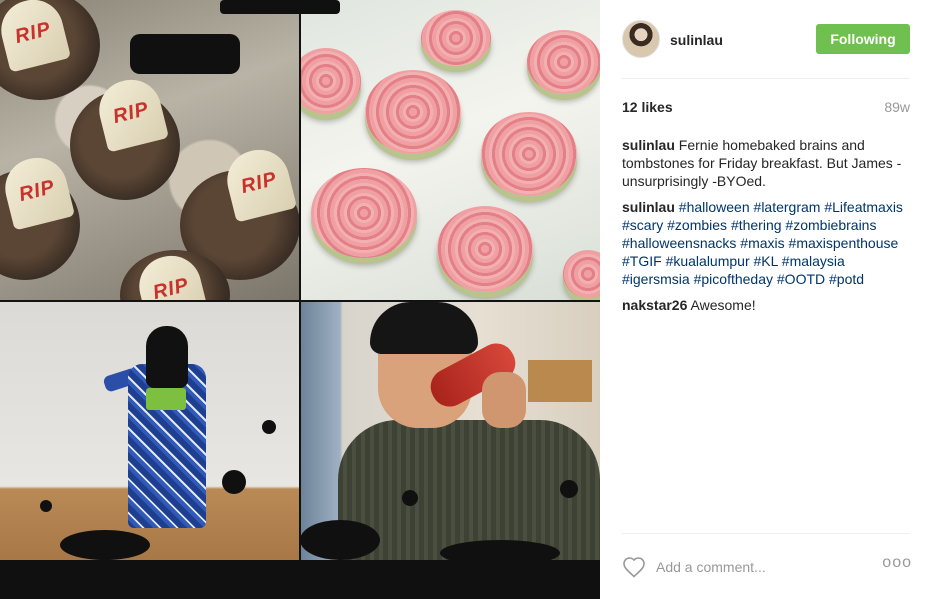 This screenshot has height=599, width=934. I want to click on hashtag-link: #thering, so click(756, 225).